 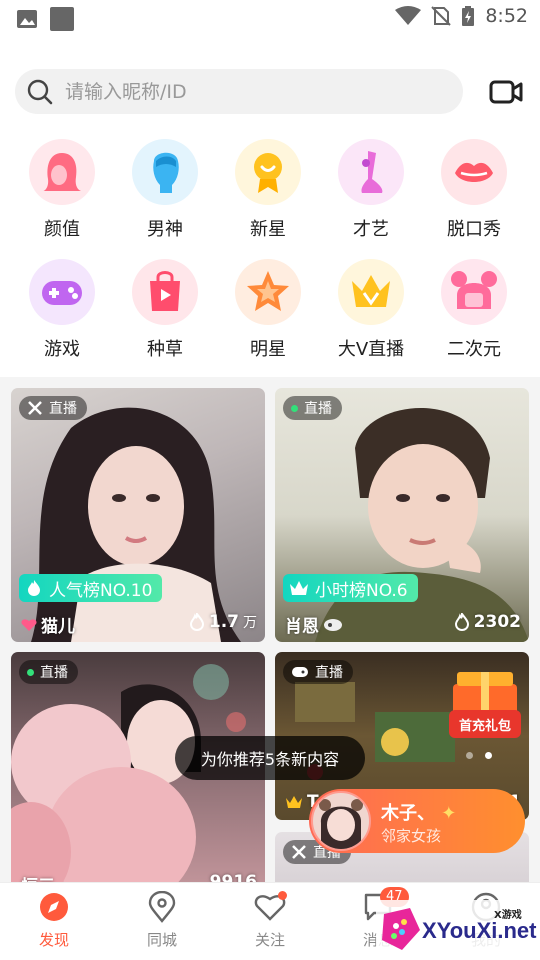 What do you see at coordinates (62, 292) in the screenshot?
I see `game-icon` at bounding box center [62, 292].